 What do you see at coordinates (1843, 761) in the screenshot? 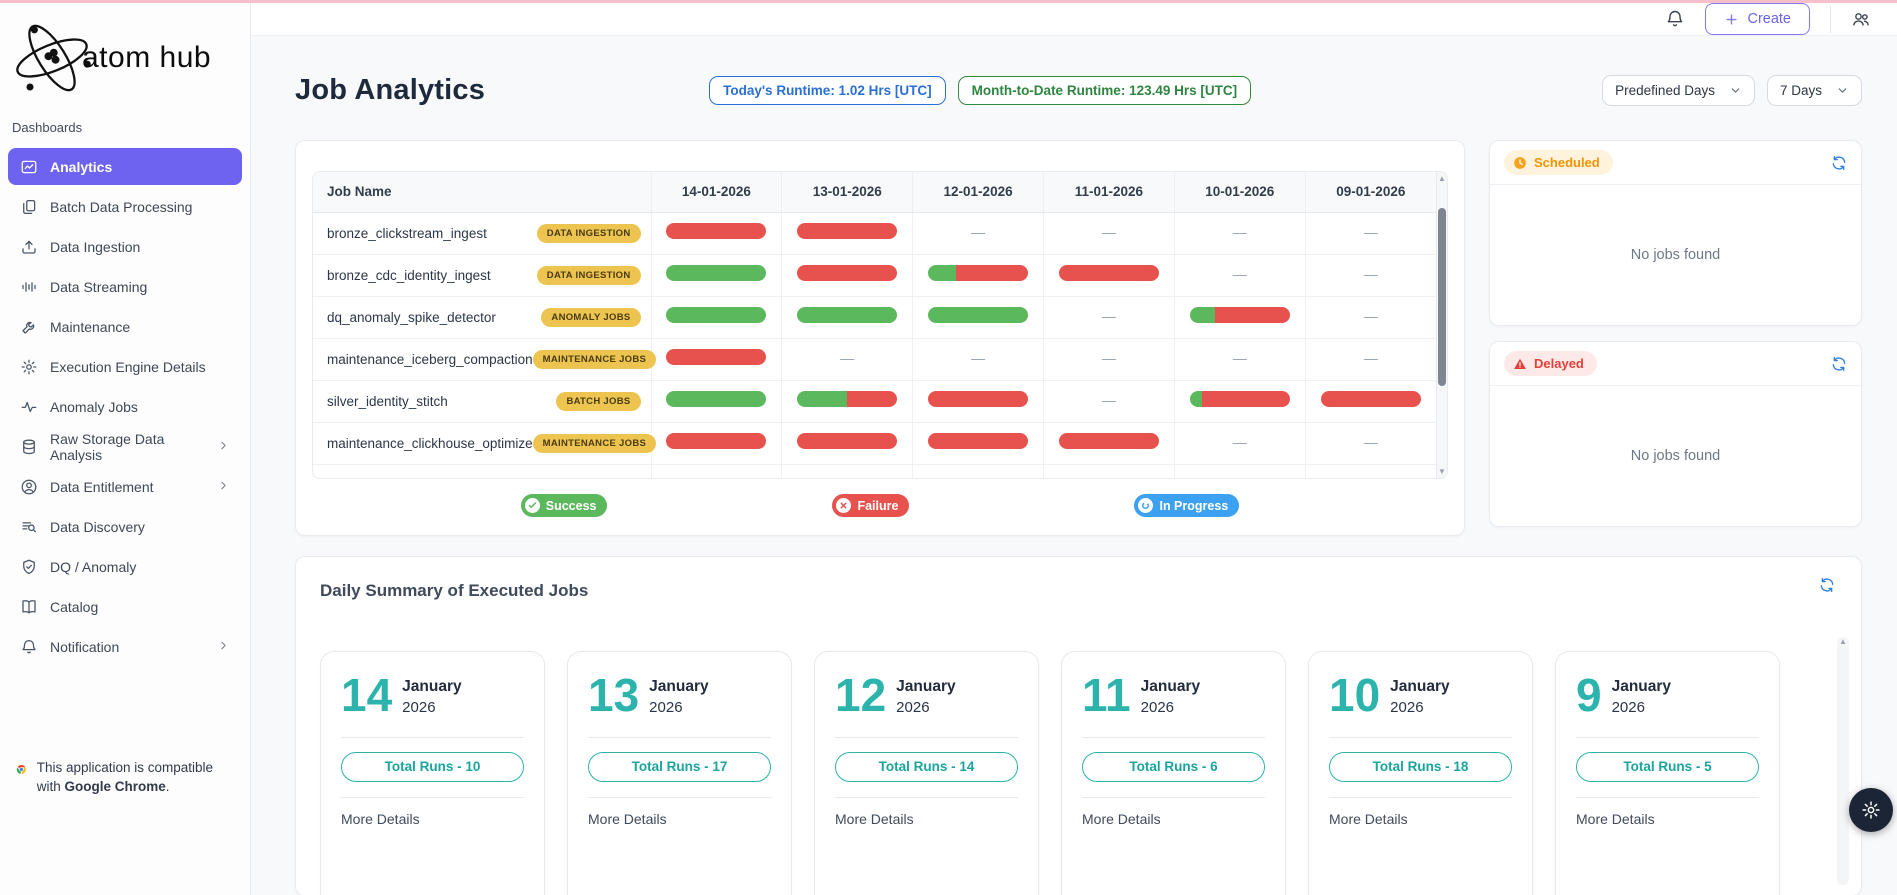
I see `daily-summary-scrollbar: ▲` at bounding box center [1843, 761].